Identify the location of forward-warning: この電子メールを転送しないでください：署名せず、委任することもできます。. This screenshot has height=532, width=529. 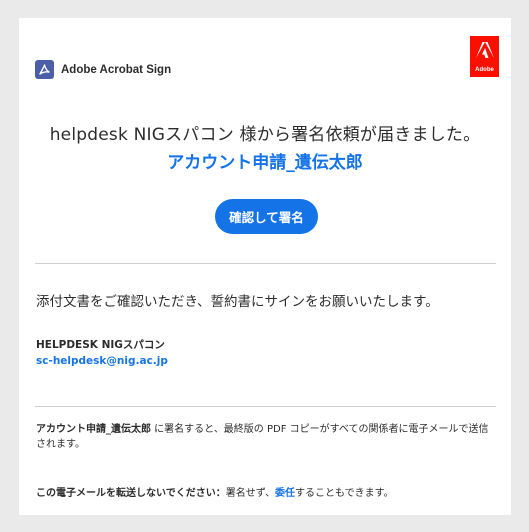
(215, 491).